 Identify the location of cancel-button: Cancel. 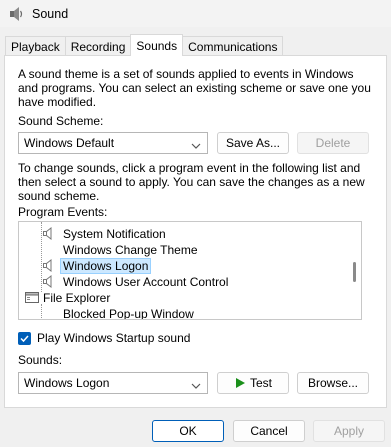
(269, 431).